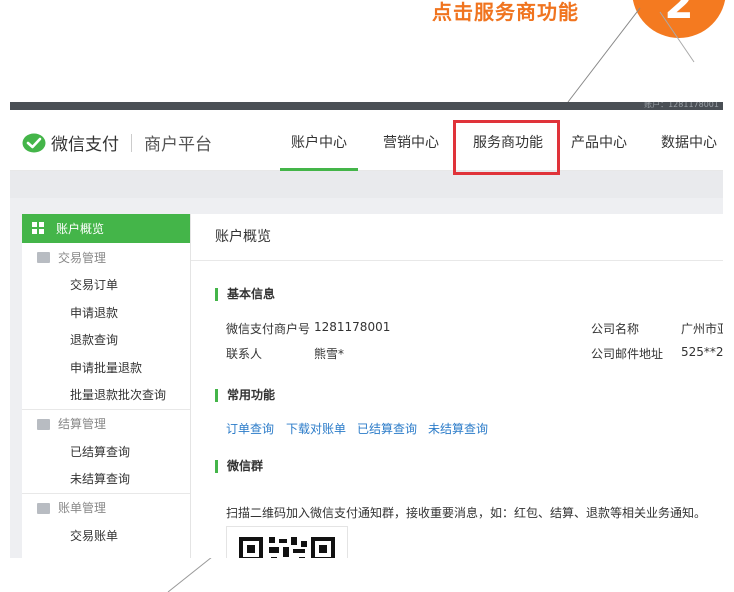  Describe the element at coordinates (366, 106) in the screenshot. I see `top-strip: 账户：1281178001` at that location.